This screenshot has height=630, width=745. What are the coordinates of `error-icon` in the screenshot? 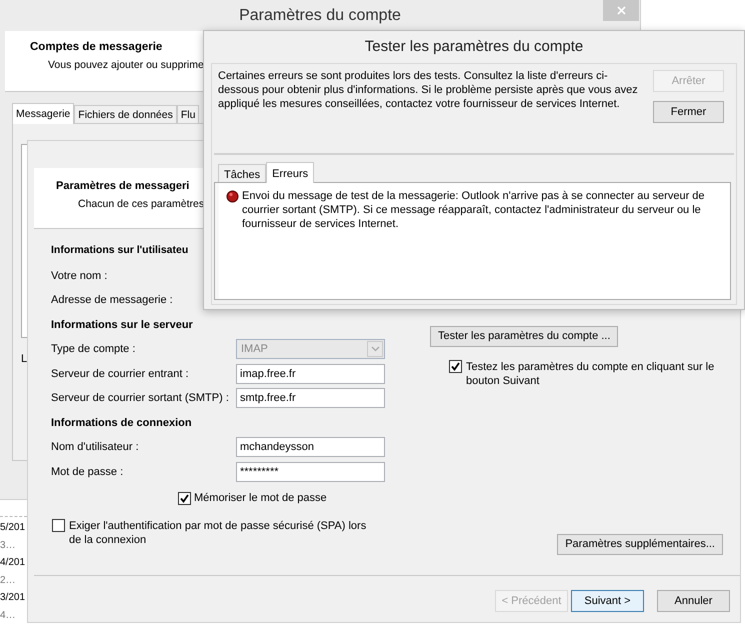 It's located at (232, 196).